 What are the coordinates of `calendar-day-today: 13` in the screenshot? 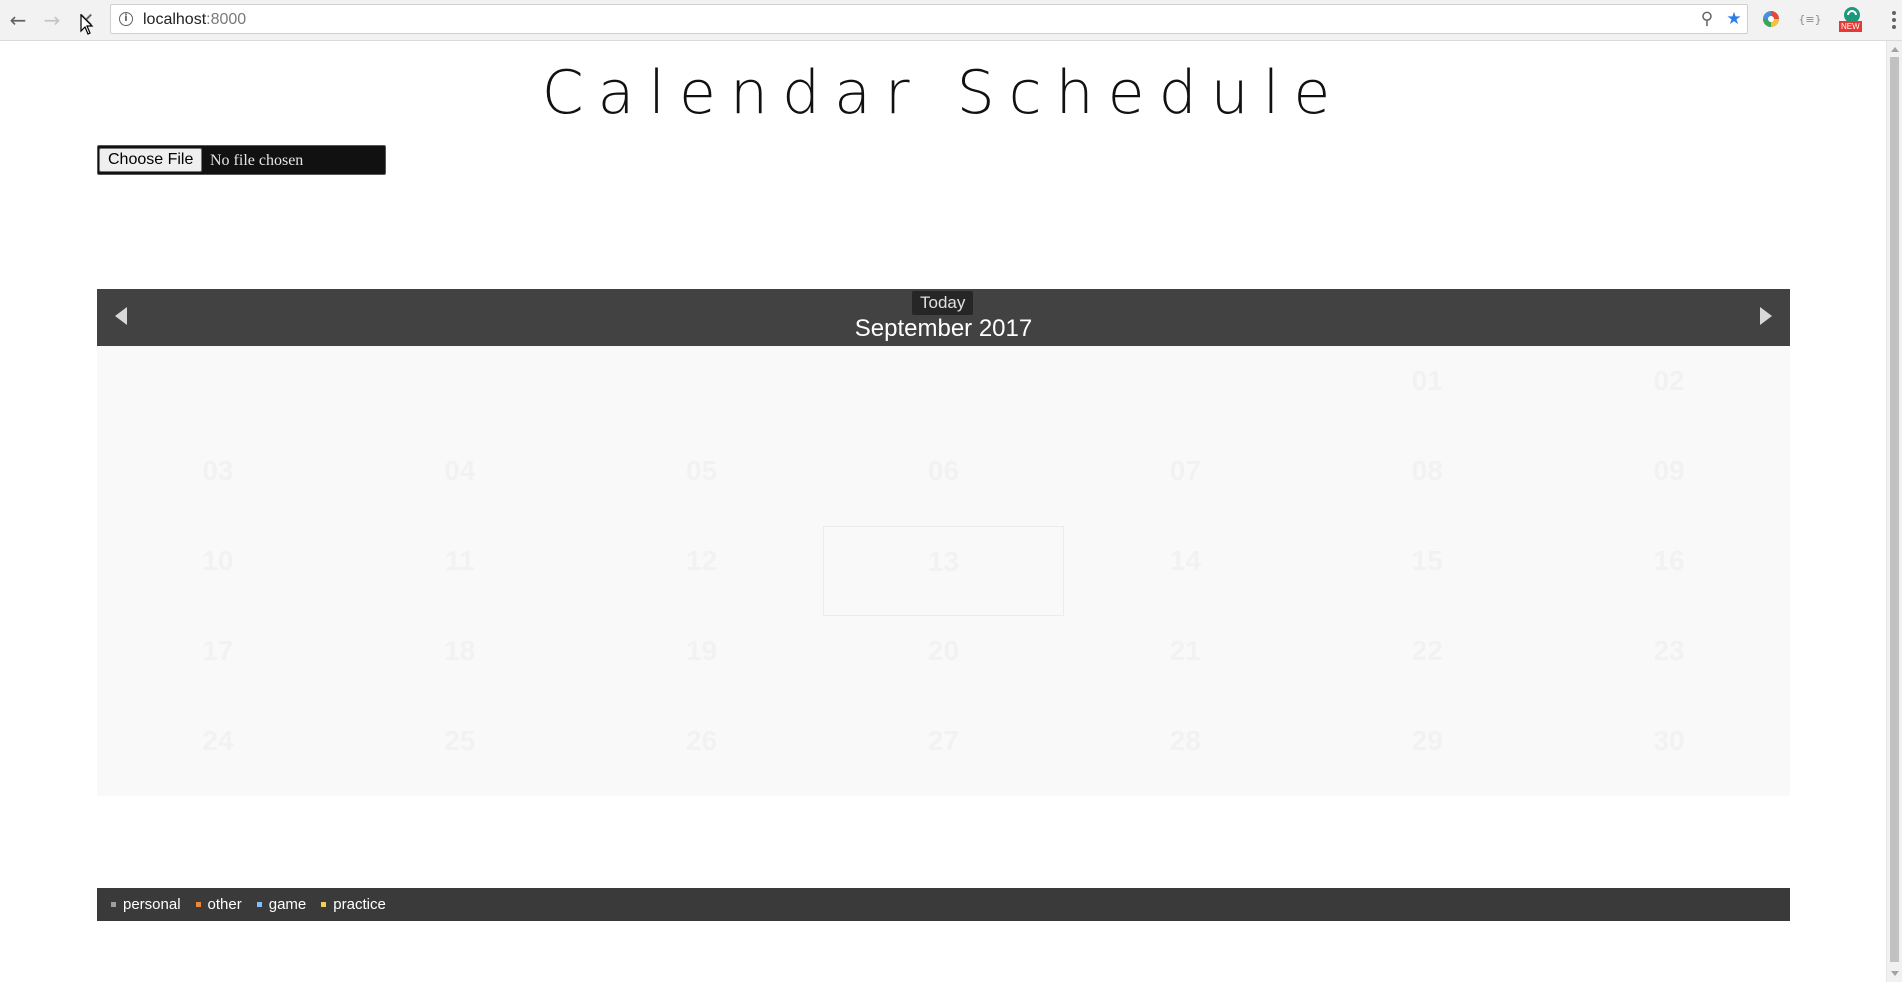 It's located at (943, 571).